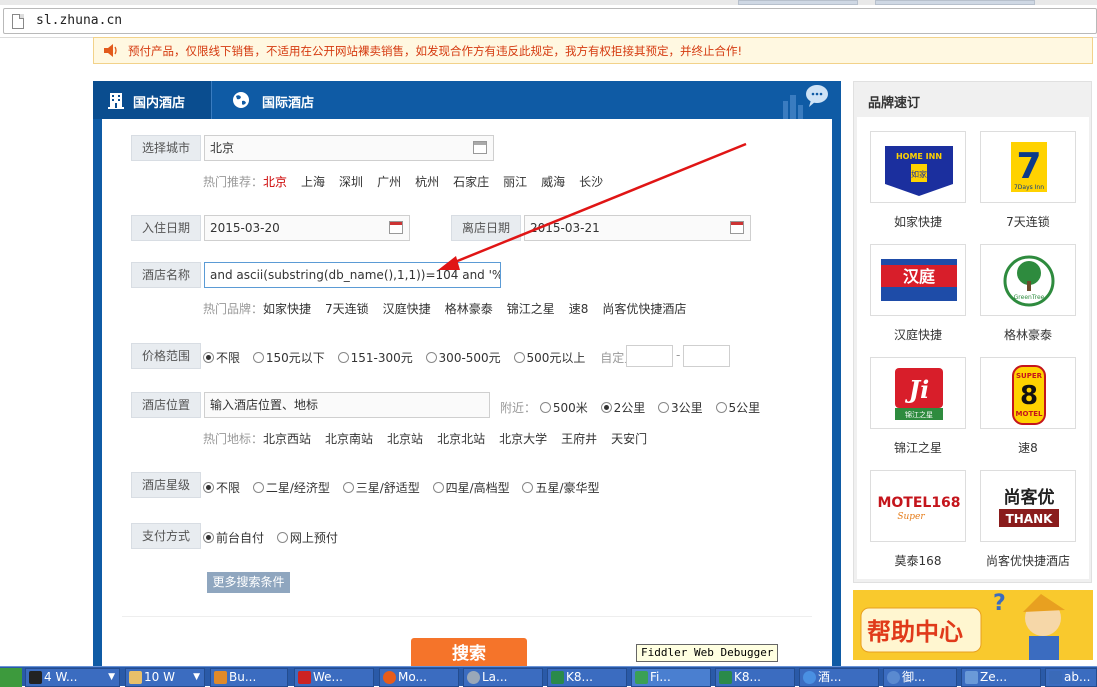 This screenshot has height=687, width=1097. I want to click on price-radio: 300-500元, so click(463, 357).